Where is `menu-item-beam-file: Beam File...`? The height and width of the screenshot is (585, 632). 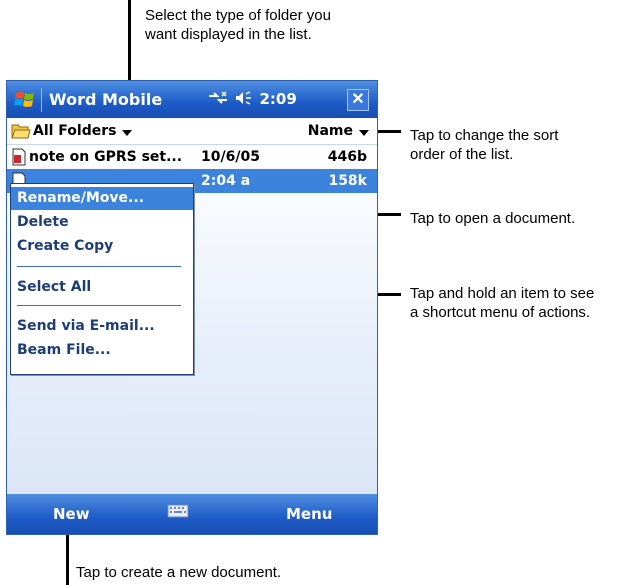
menu-item-beam-file: Beam File... is located at coordinates (102, 350).